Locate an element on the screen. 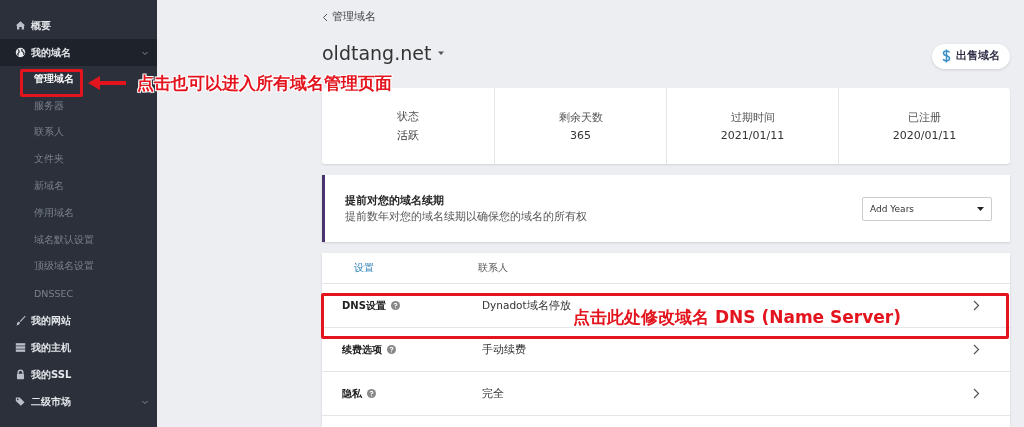 The image size is (1024, 427). settings-row: 隐私 完全 is located at coordinates (666, 394).